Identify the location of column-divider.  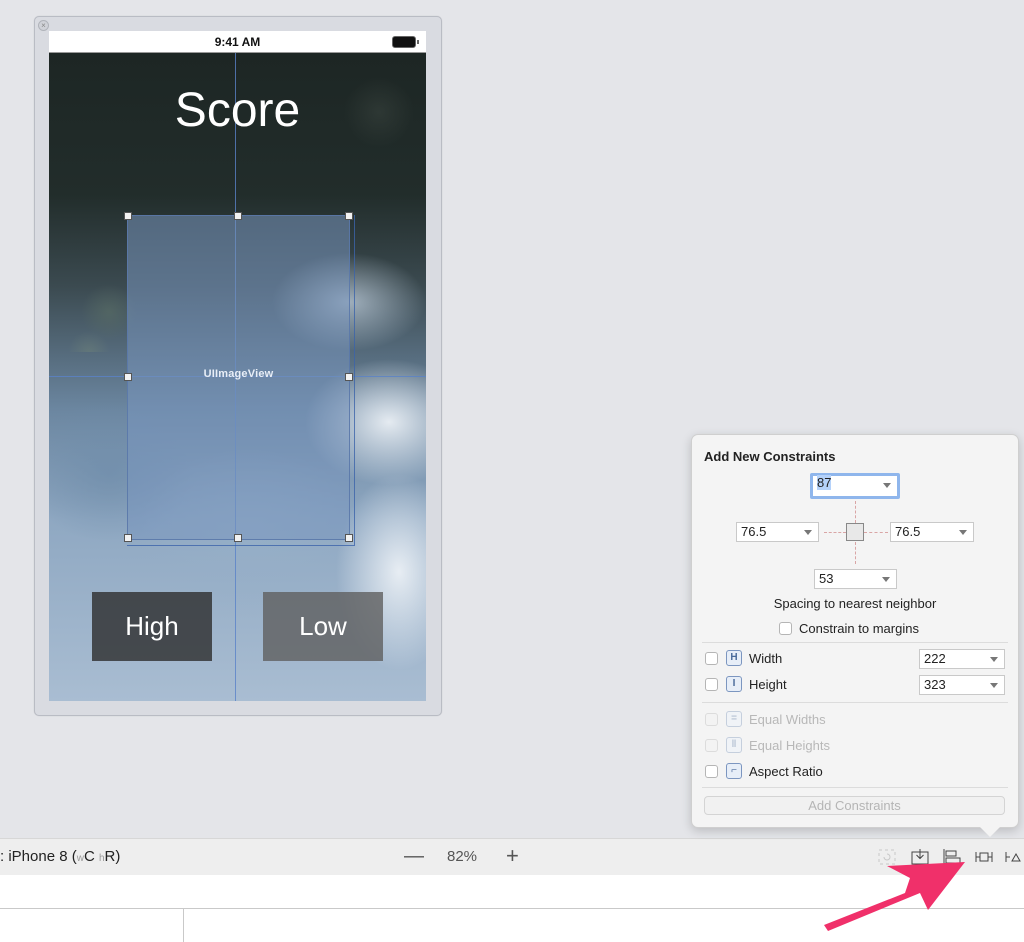
(183, 925).